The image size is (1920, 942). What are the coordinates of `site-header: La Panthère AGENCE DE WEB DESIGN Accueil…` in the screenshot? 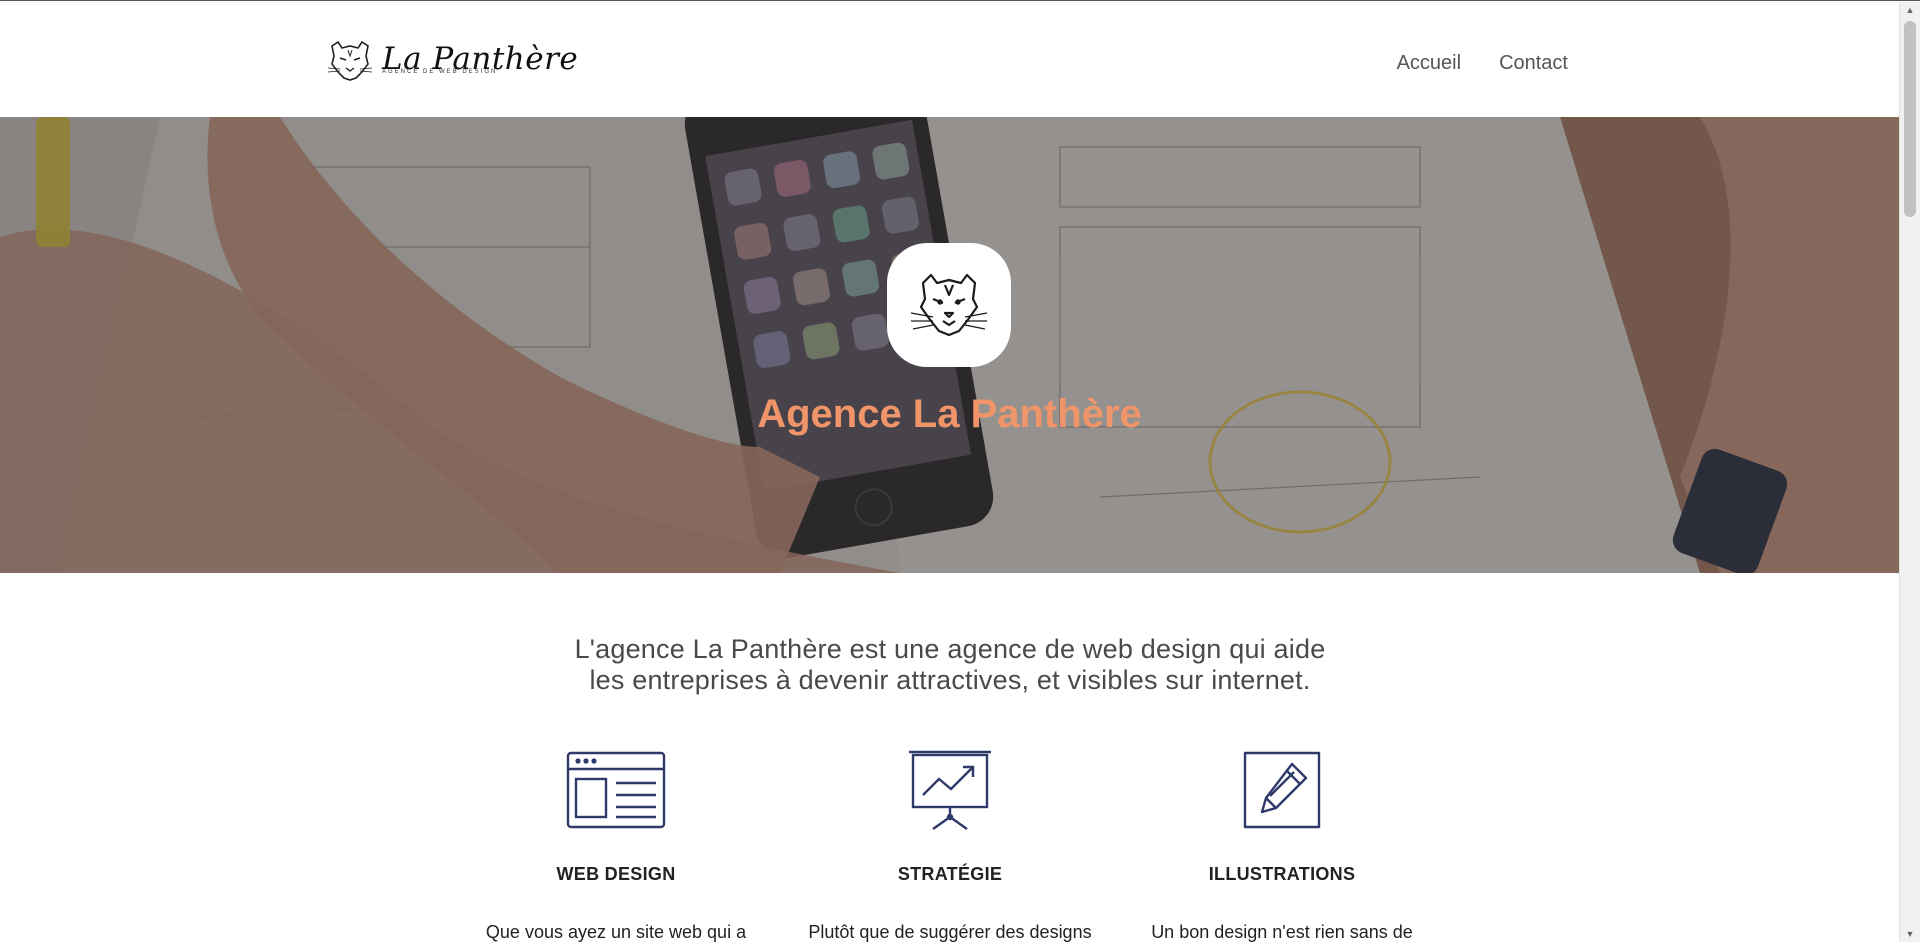 It's located at (949, 59).